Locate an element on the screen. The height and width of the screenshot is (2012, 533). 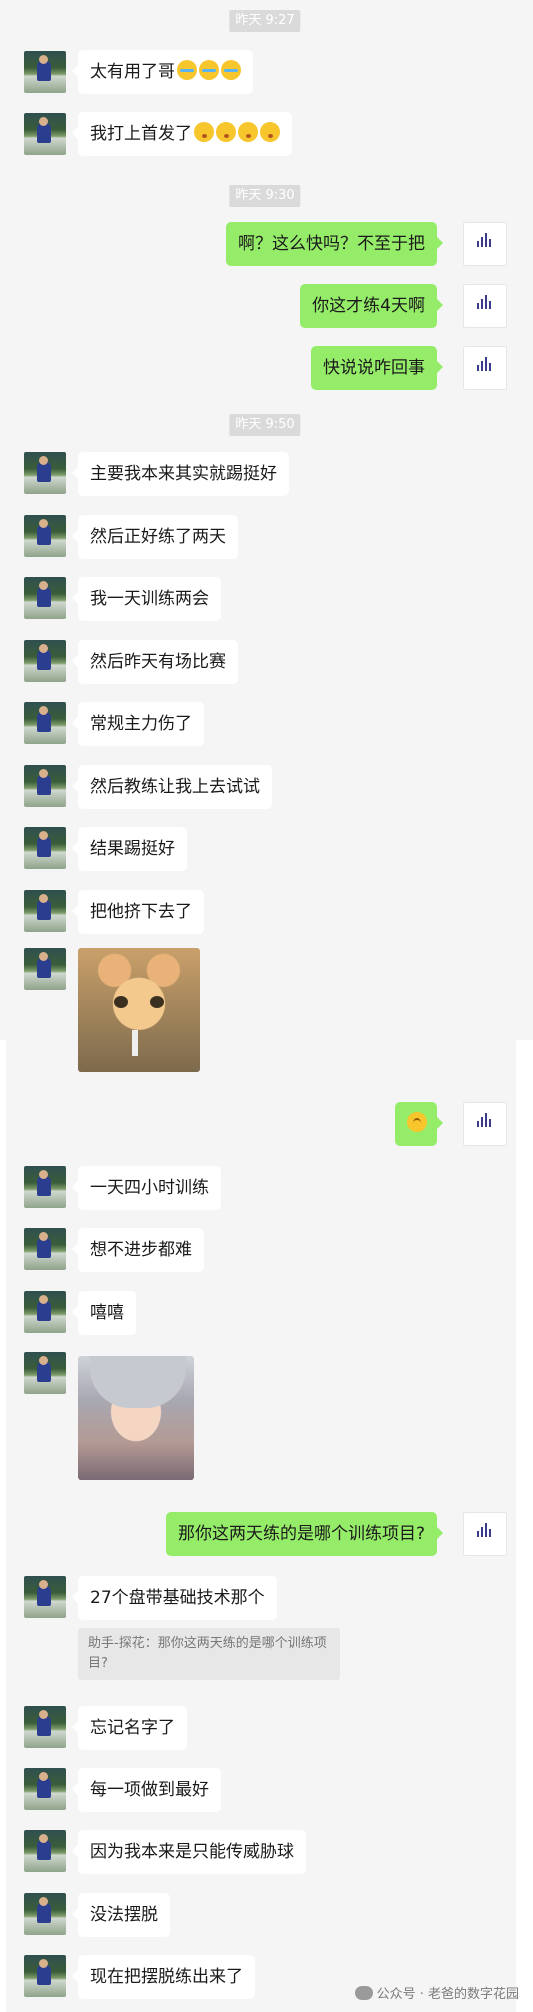
message-text: 把他挤下去了 is located at coordinates (141, 912).